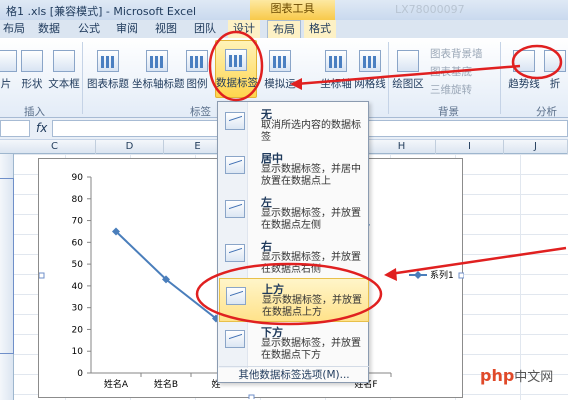 The image size is (568, 400). I want to click on column-header: H, so click(402, 147).